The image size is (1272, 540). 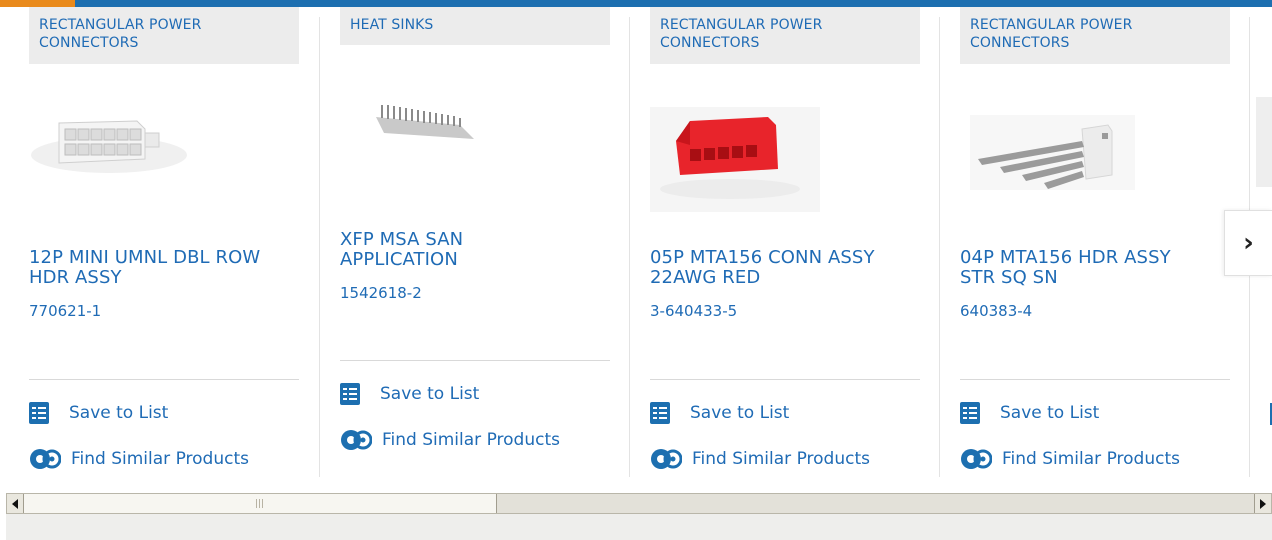 What do you see at coordinates (475, 240) in the screenshot?
I see `product-title-line: XFP MSA SAN` at bounding box center [475, 240].